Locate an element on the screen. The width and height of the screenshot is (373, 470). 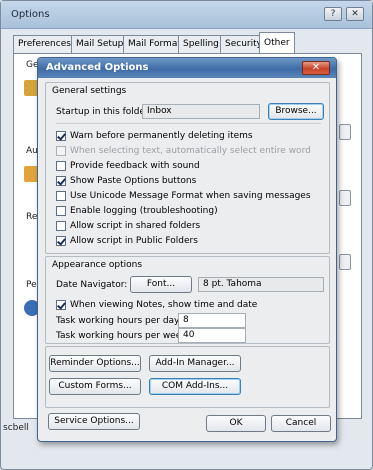
hours-per-day-field: 8 is located at coordinates (212, 320).